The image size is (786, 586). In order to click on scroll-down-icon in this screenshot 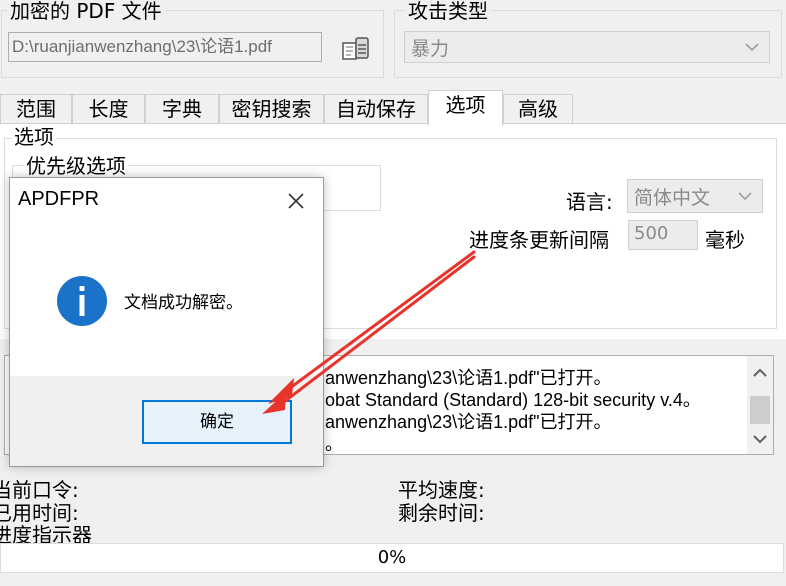, I will do `click(760, 439)`.